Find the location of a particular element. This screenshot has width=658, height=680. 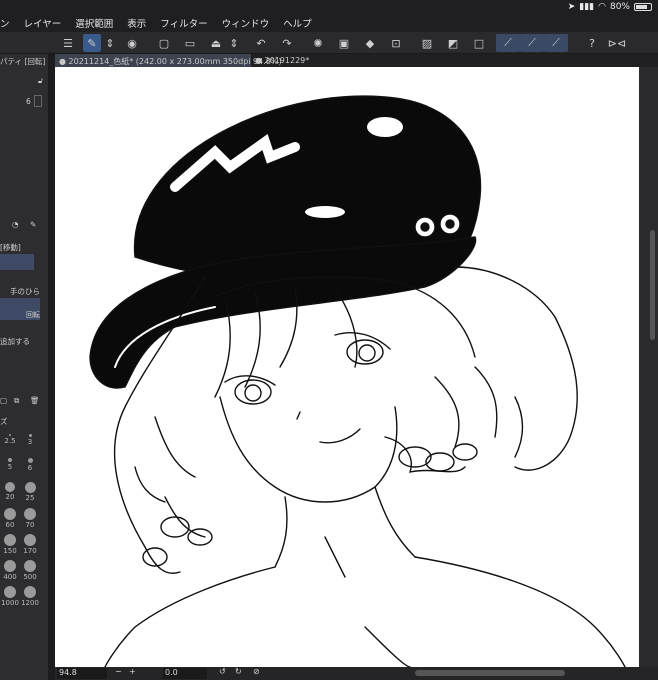

panel-divider is located at coordinates (51, 367).